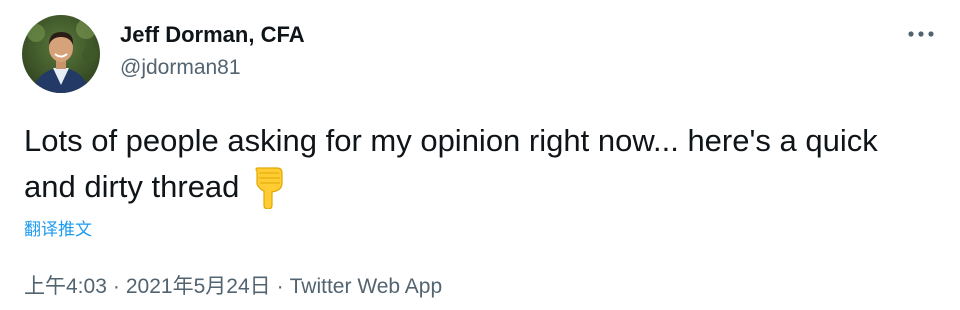  What do you see at coordinates (921, 34) in the screenshot?
I see `more-horizontal-icon` at bounding box center [921, 34].